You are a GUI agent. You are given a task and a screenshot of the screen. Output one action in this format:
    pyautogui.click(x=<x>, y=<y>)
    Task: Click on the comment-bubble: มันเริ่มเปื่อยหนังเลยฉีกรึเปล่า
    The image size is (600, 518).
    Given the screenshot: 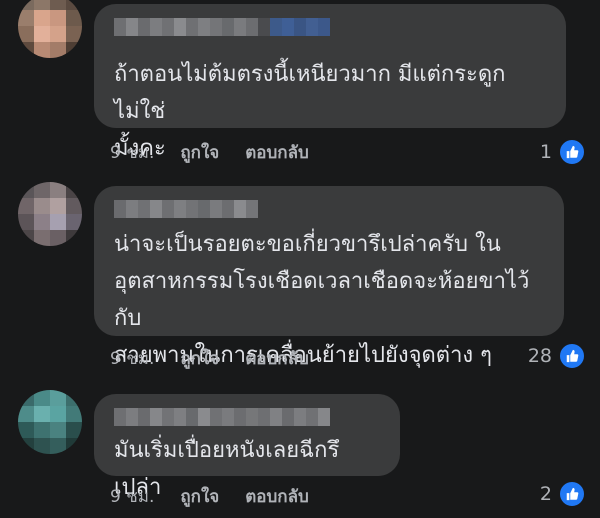 What is the action you would take?
    pyautogui.click(x=247, y=447)
    